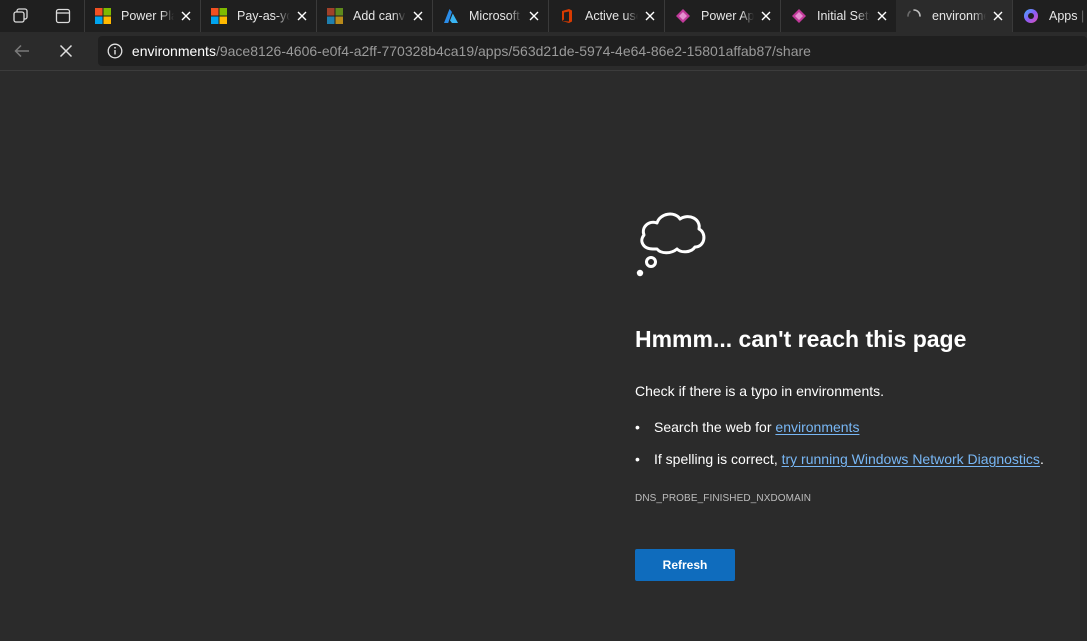 The image size is (1087, 641). I want to click on list-item: • Search the web for environments, so click(839, 435).